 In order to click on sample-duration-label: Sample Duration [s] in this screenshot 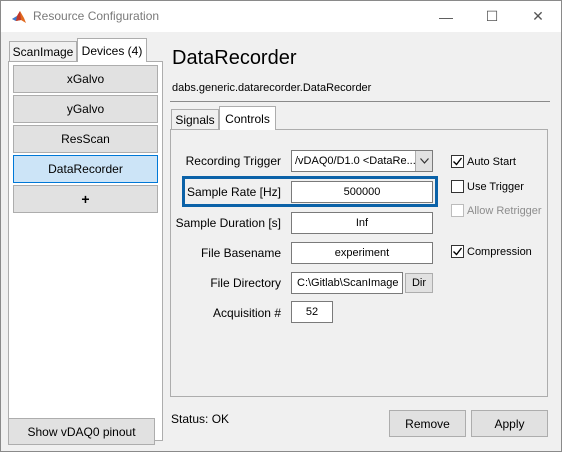, I will do `click(228, 223)`.